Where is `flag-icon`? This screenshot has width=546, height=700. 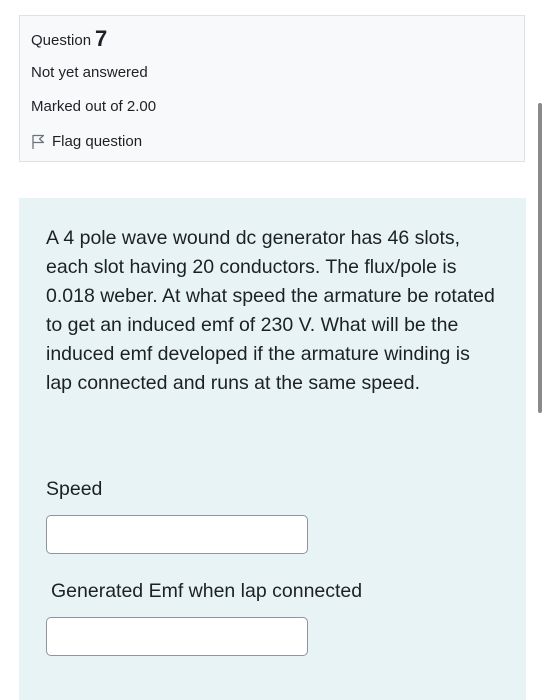
flag-icon is located at coordinates (38, 141).